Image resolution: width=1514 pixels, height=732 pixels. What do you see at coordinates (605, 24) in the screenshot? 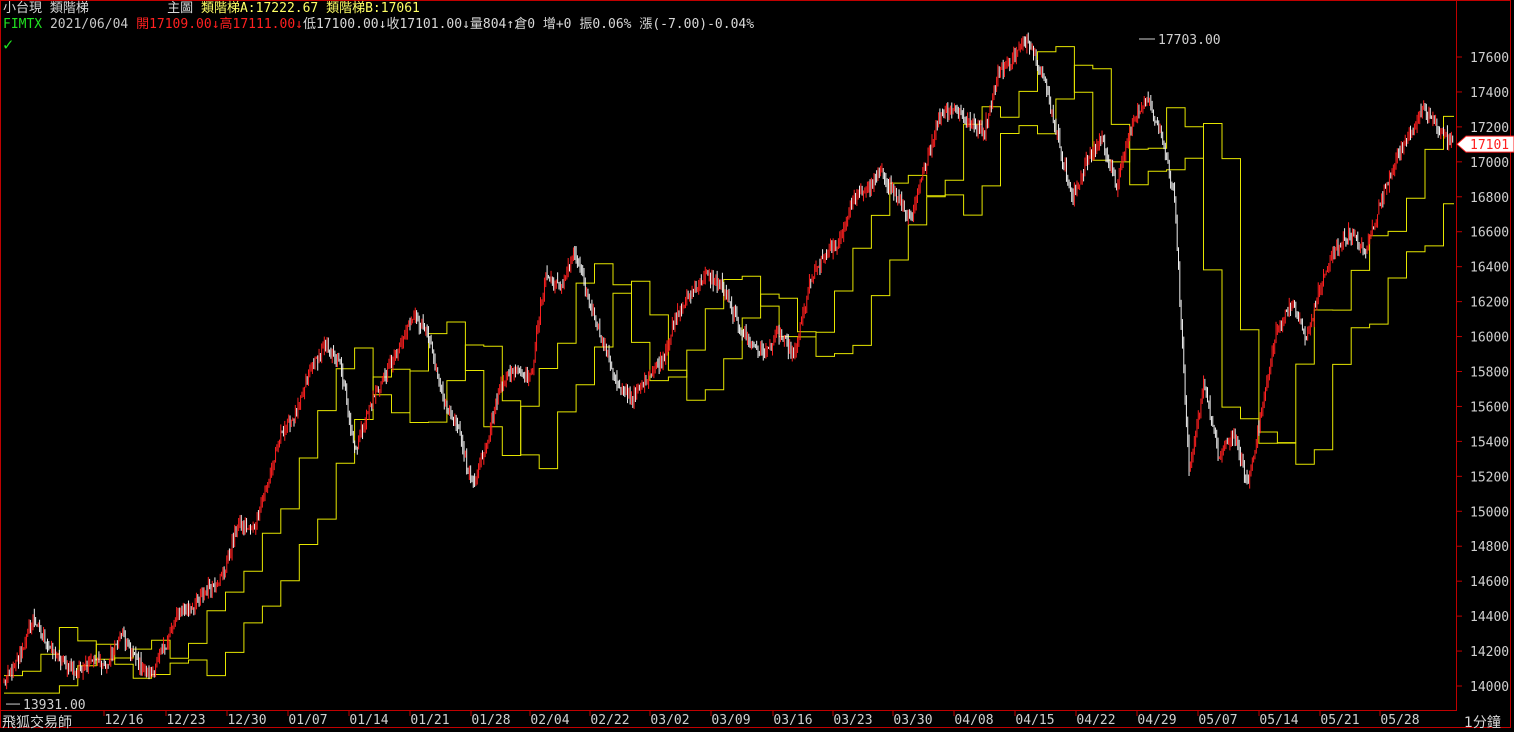
I see `quote-amplitude: 振0.06%` at bounding box center [605, 24].